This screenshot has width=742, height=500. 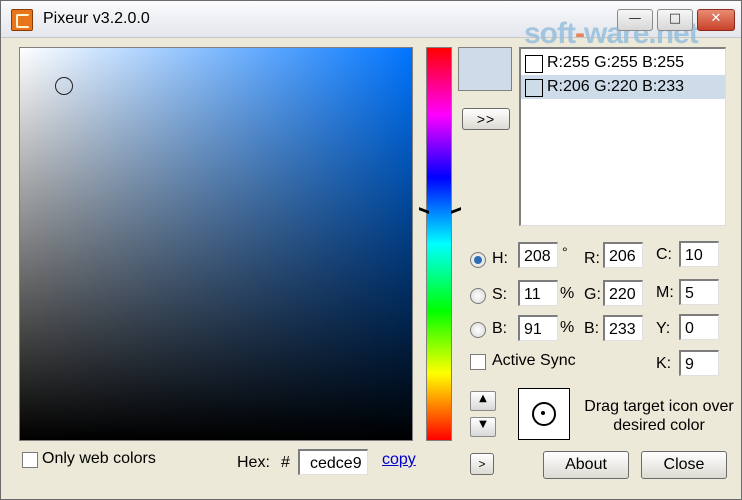 What do you see at coordinates (663, 328) in the screenshot?
I see `yellow-label: Y:` at bounding box center [663, 328].